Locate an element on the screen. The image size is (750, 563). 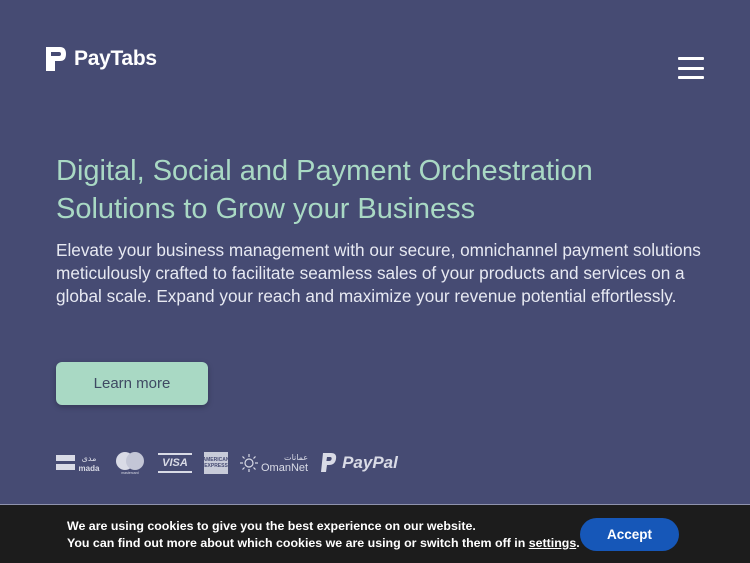
learn-more-button: Learn more is located at coordinates (132, 383).